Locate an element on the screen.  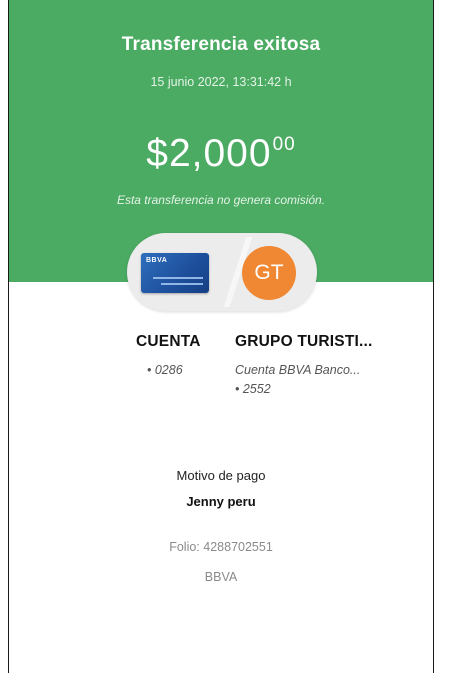
folio-number: Folio: 4288702551 is located at coordinates (221, 547).